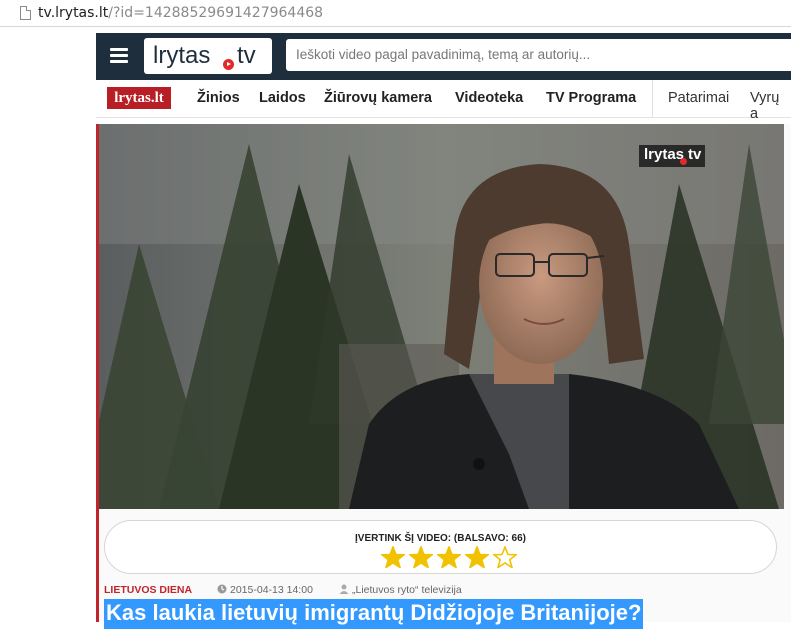  I want to click on nav-divider, so click(652, 98).